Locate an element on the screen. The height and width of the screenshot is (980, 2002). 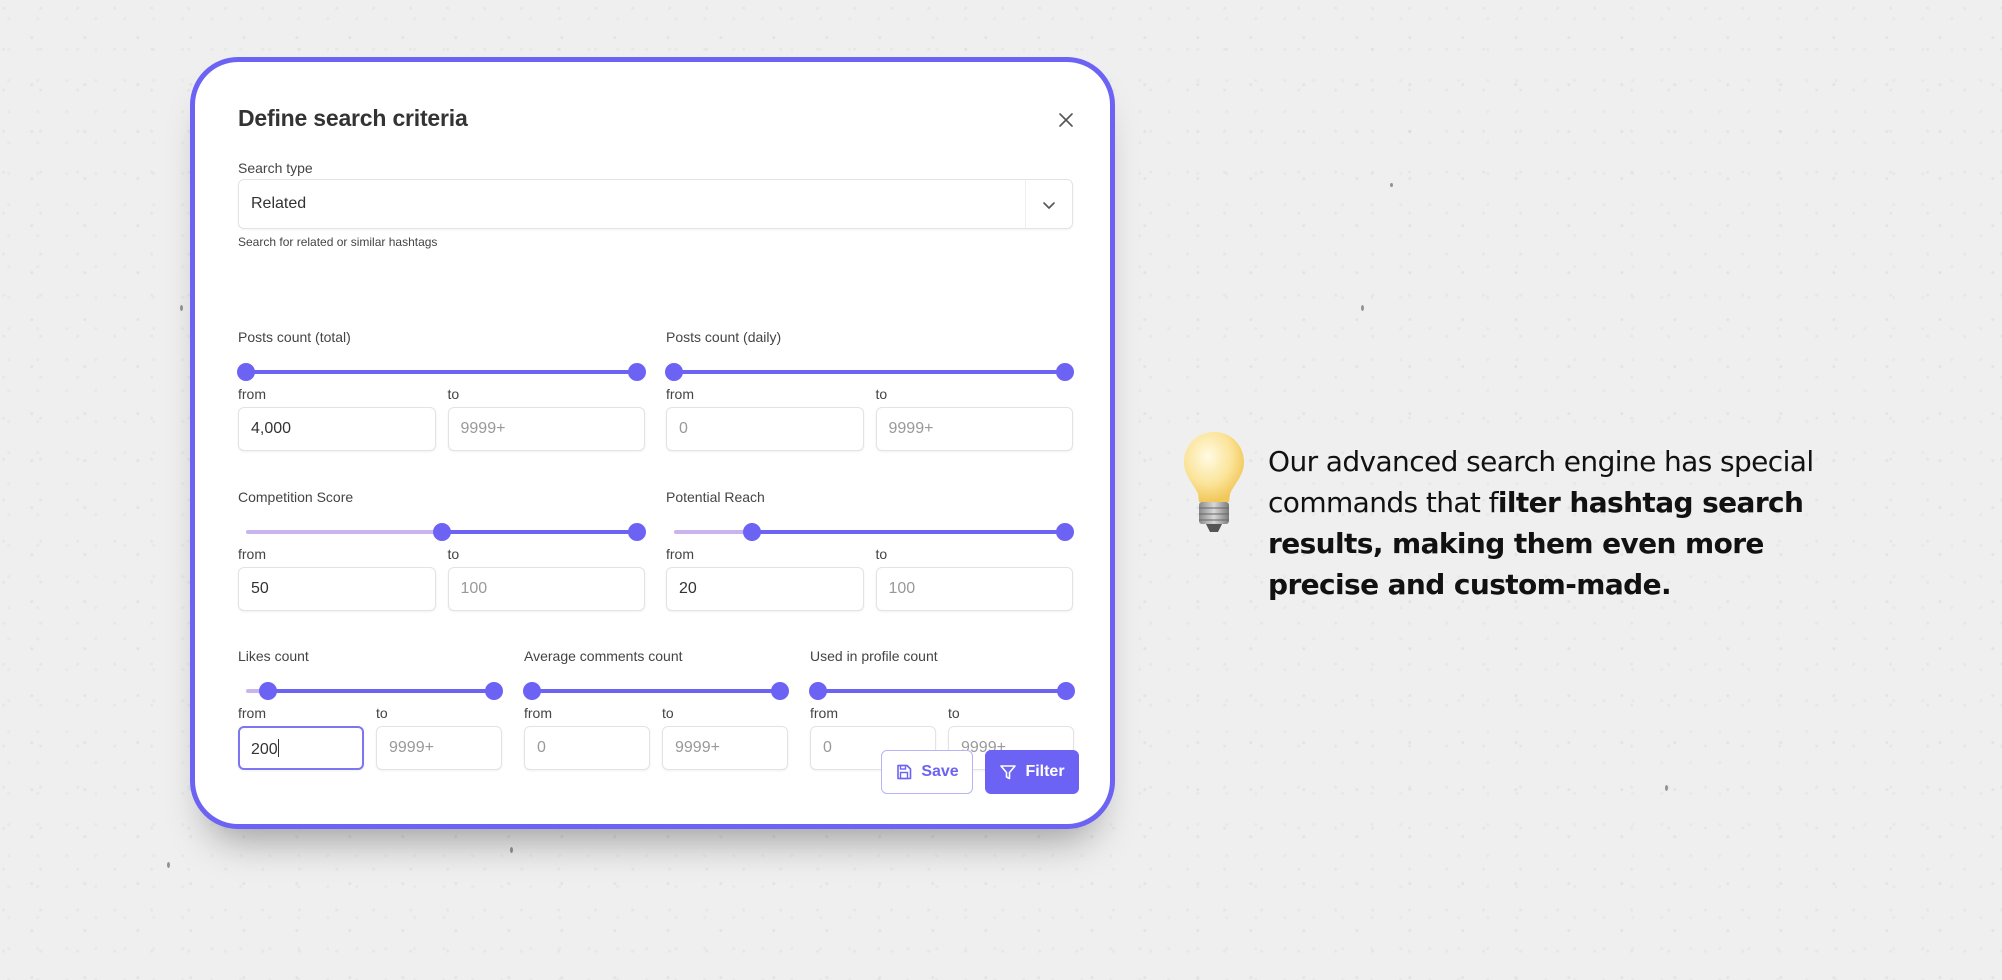
filter-icon is located at coordinates (1008, 772).